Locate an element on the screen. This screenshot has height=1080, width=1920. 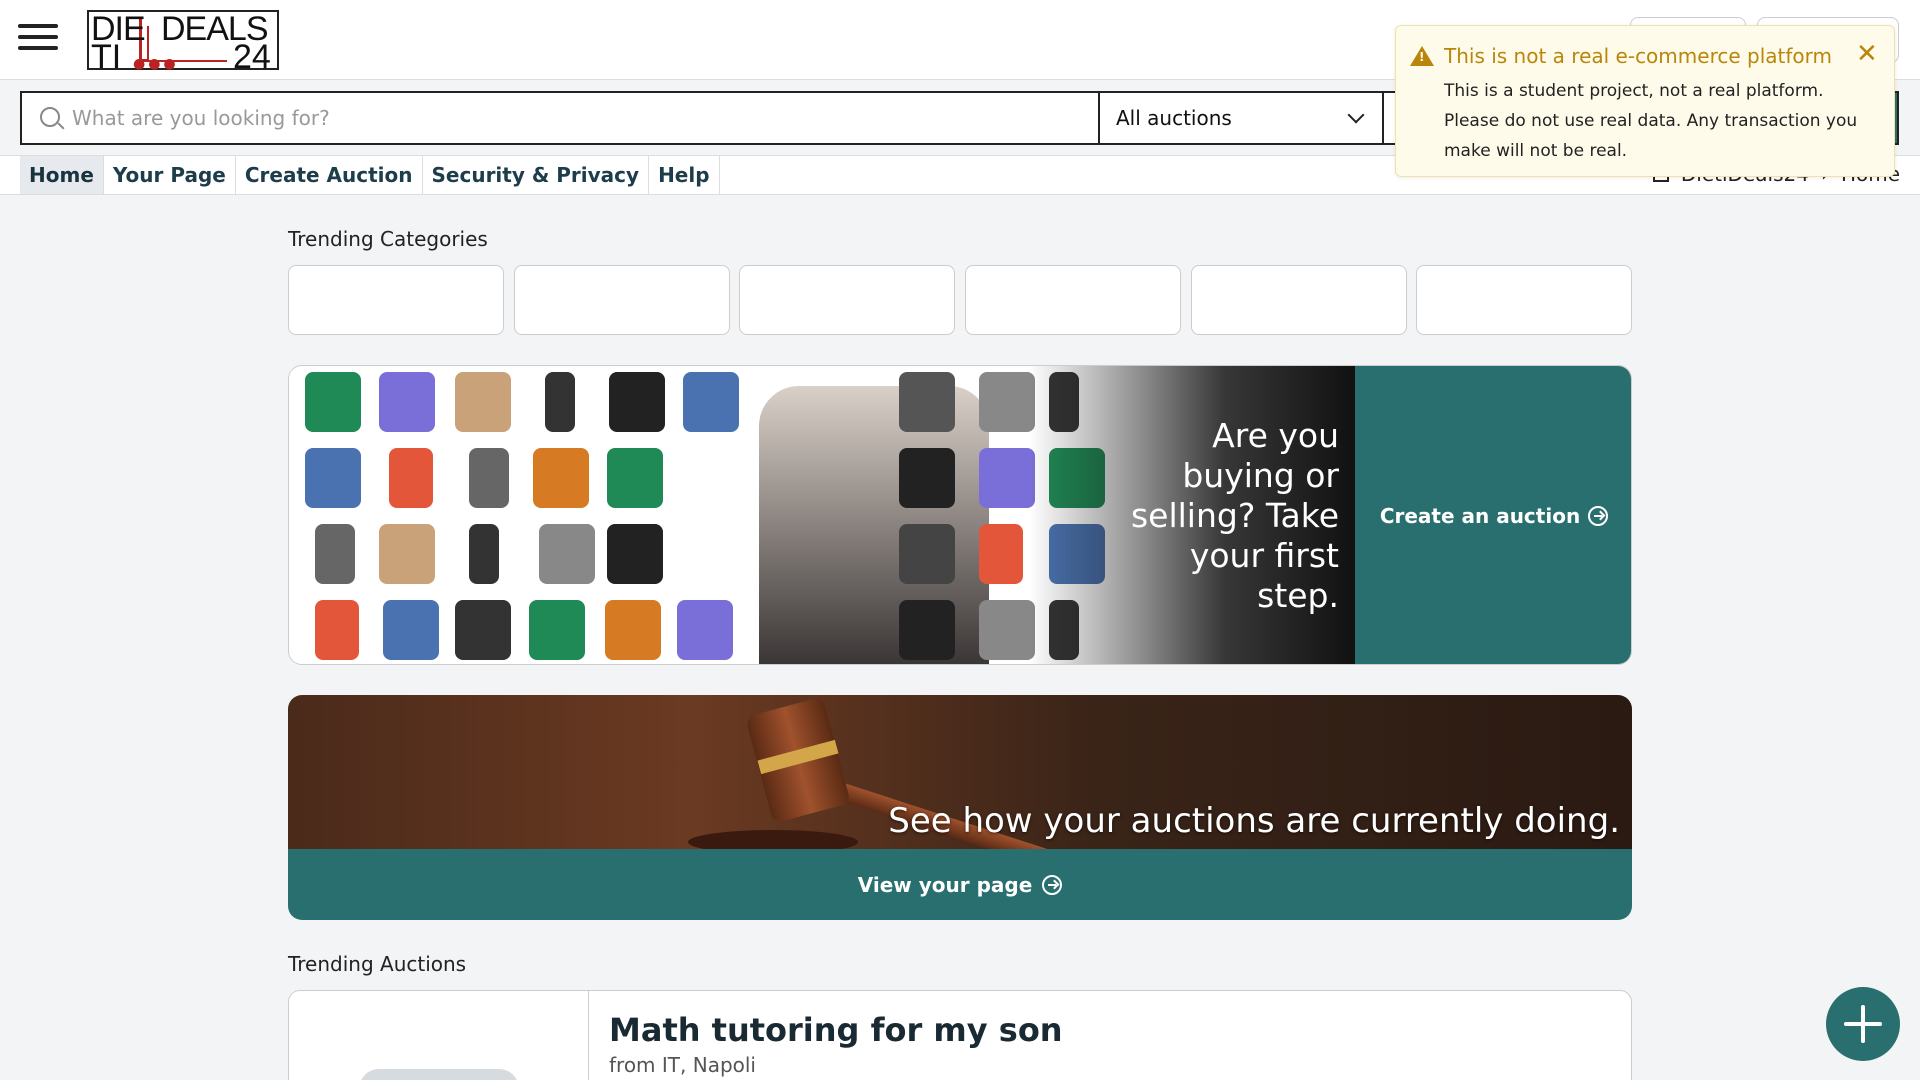
site-logo: DIE DEALS TI ●●● 24 is located at coordinates (183, 43).